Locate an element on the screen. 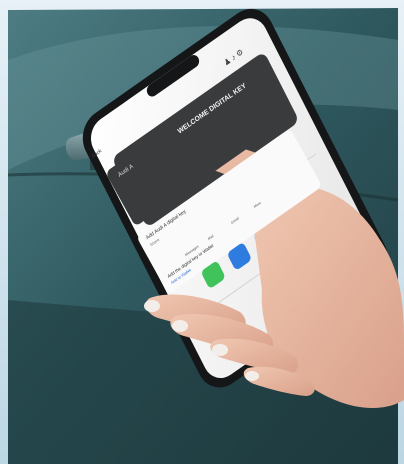  back-button: Back is located at coordinates (97, 154).